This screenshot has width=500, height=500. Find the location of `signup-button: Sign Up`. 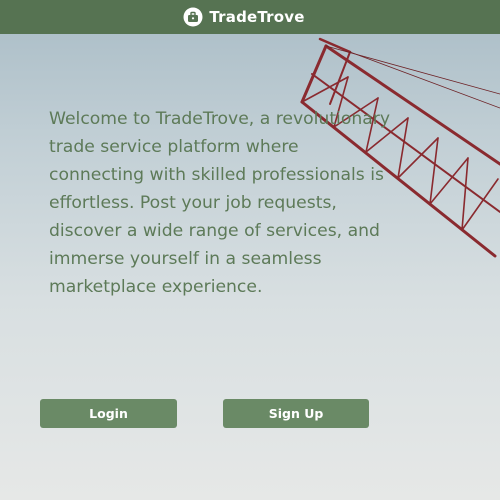

signup-button: Sign Up is located at coordinates (296, 413).